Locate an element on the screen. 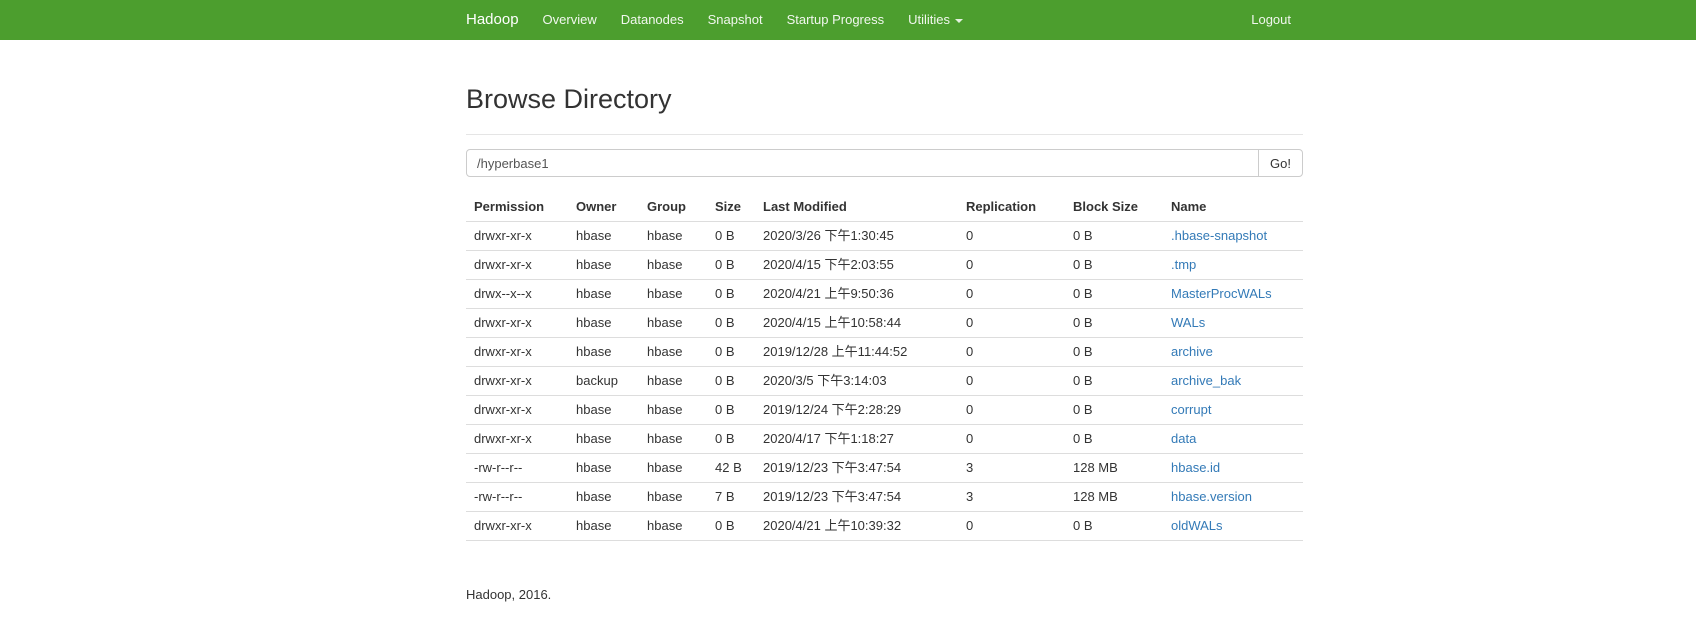 This screenshot has height=628, width=1696. go-button: Go! is located at coordinates (1280, 163).